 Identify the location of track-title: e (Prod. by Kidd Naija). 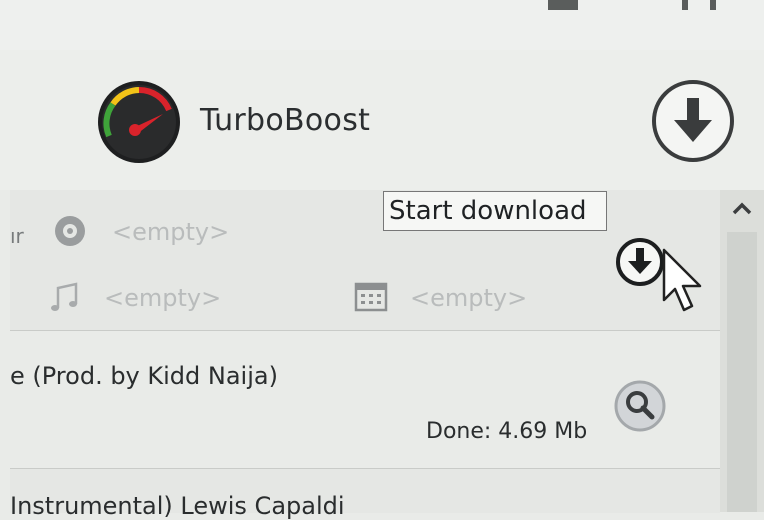
(144, 376).